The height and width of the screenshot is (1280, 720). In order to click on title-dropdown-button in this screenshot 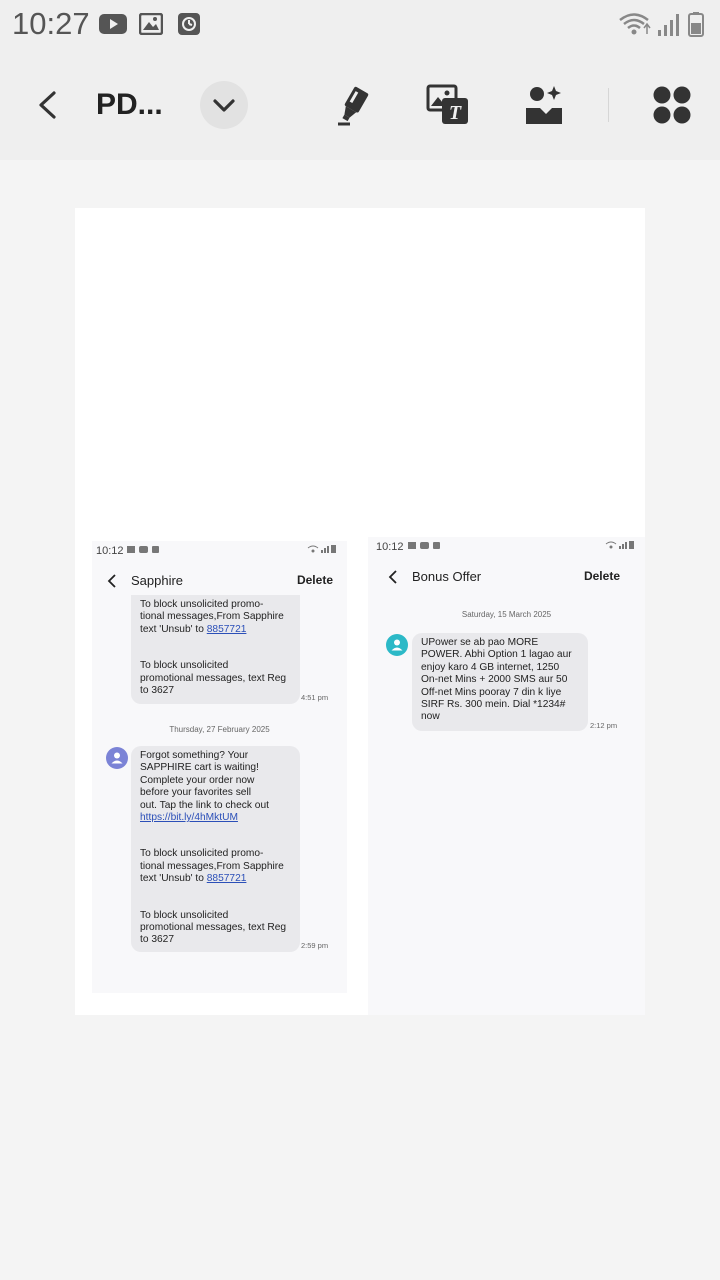, I will do `click(224, 105)`.